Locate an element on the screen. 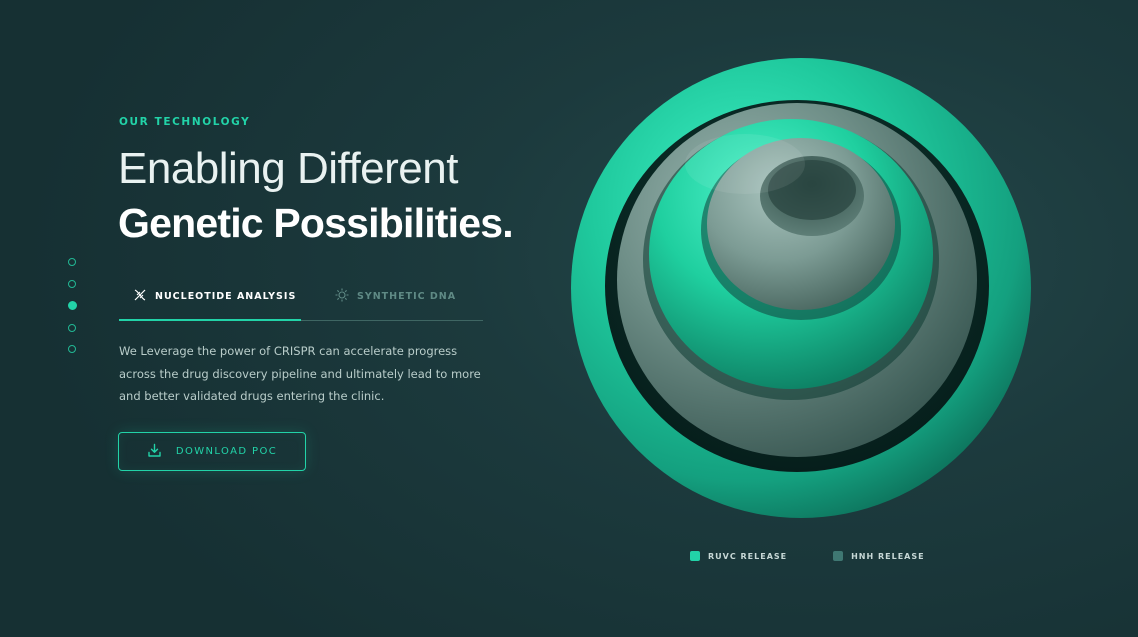 This screenshot has height=637, width=1138. legend-item-ruvc: RUVC RELEASE is located at coordinates (738, 556).